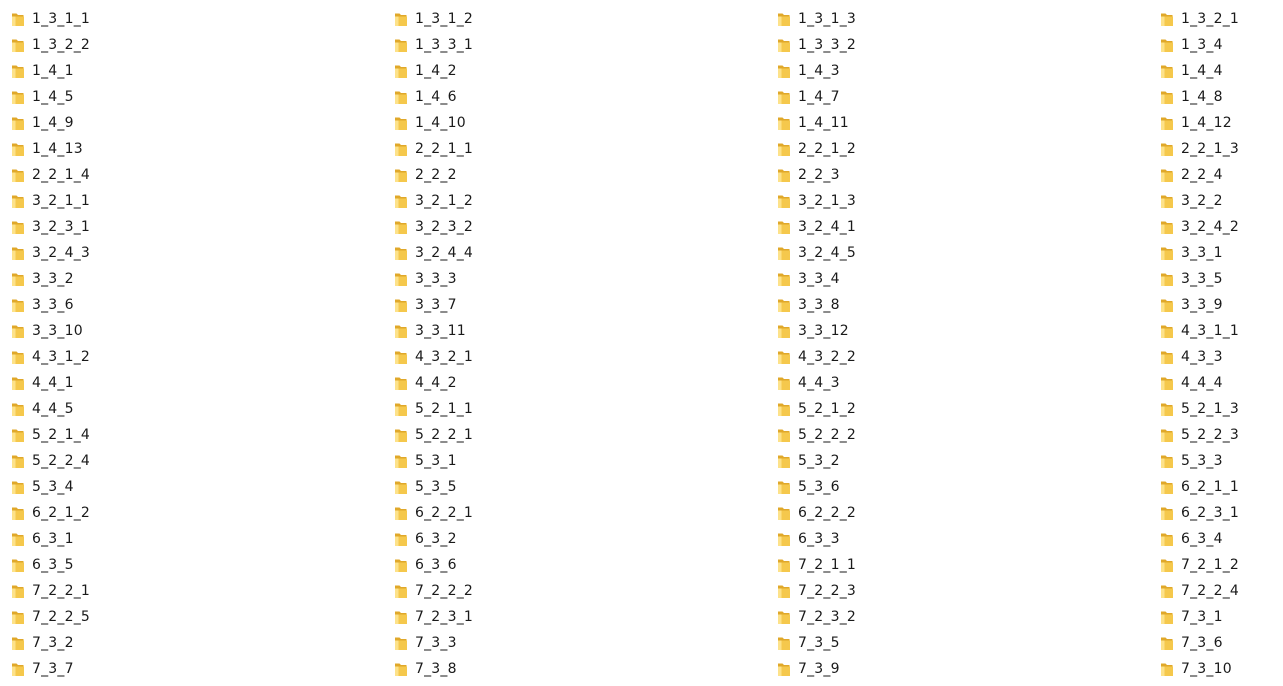 This screenshot has width=1283, height=686. What do you see at coordinates (1220, 643) in the screenshot?
I see `folder-item: 7_3_6` at bounding box center [1220, 643].